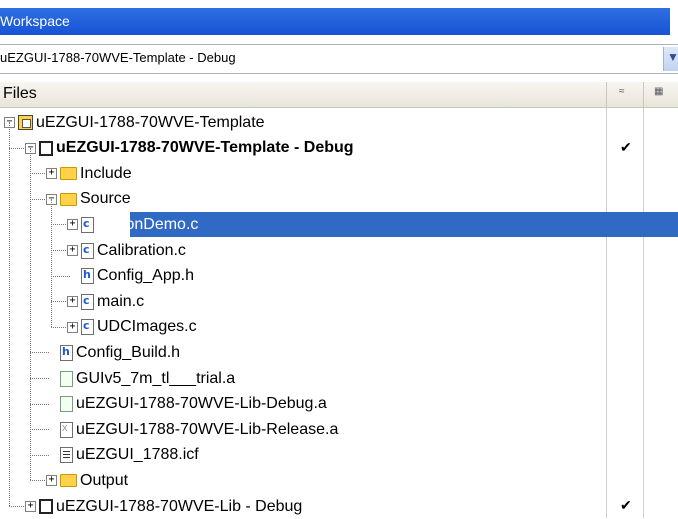 This screenshot has height=519, width=678. What do you see at coordinates (339, 480) in the screenshot?
I see `tree-row: + Output` at bounding box center [339, 480].